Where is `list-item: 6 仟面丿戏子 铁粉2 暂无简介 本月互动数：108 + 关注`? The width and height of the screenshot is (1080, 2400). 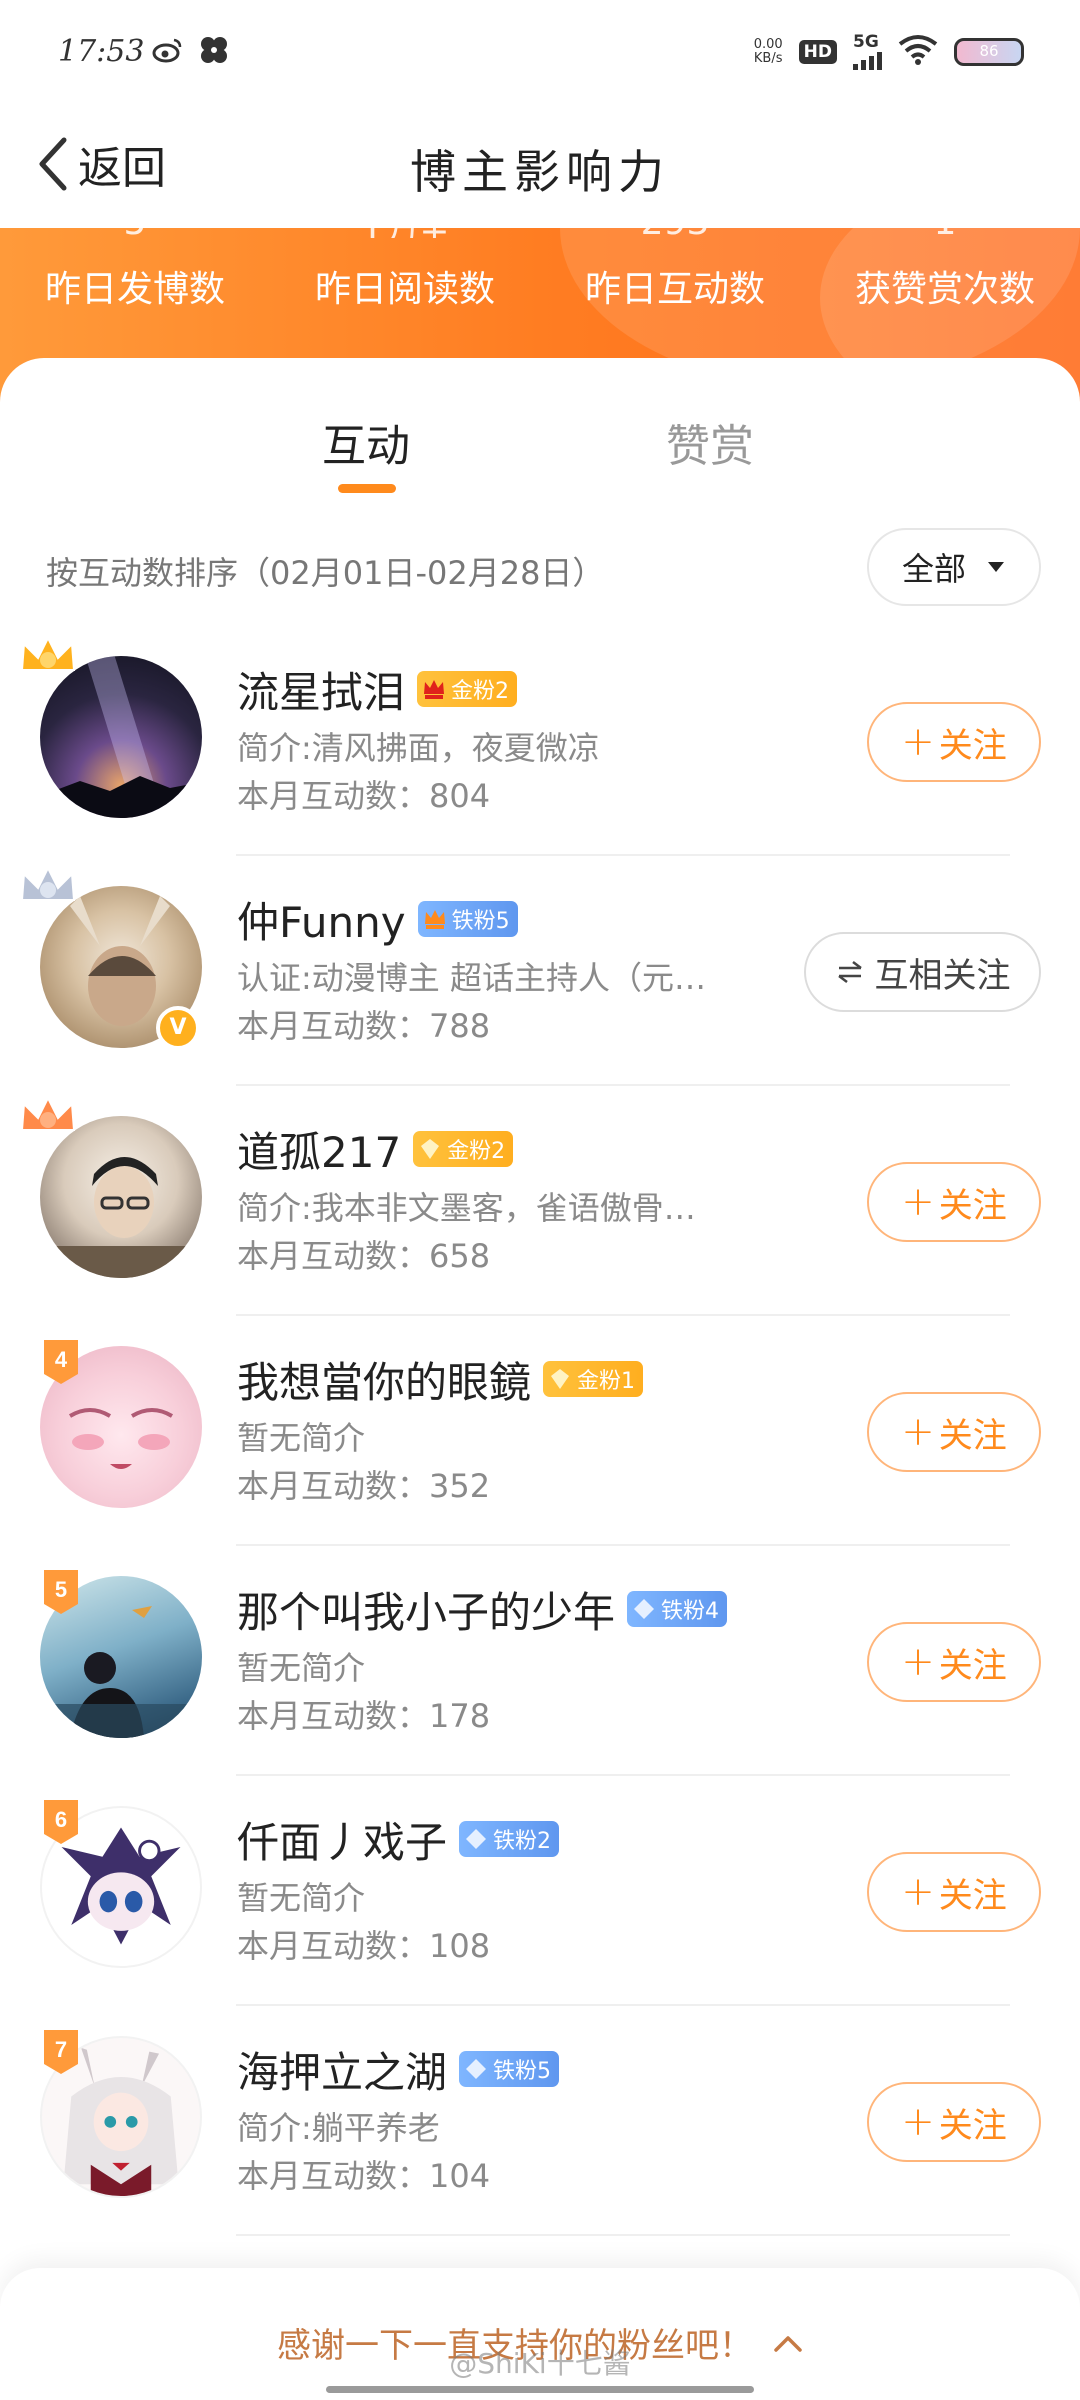 list-item: 6 仟面丿戏子 铁粉2 暂无简介 本月互动数：108 + 关注 is located at coordinates (540, 1891).